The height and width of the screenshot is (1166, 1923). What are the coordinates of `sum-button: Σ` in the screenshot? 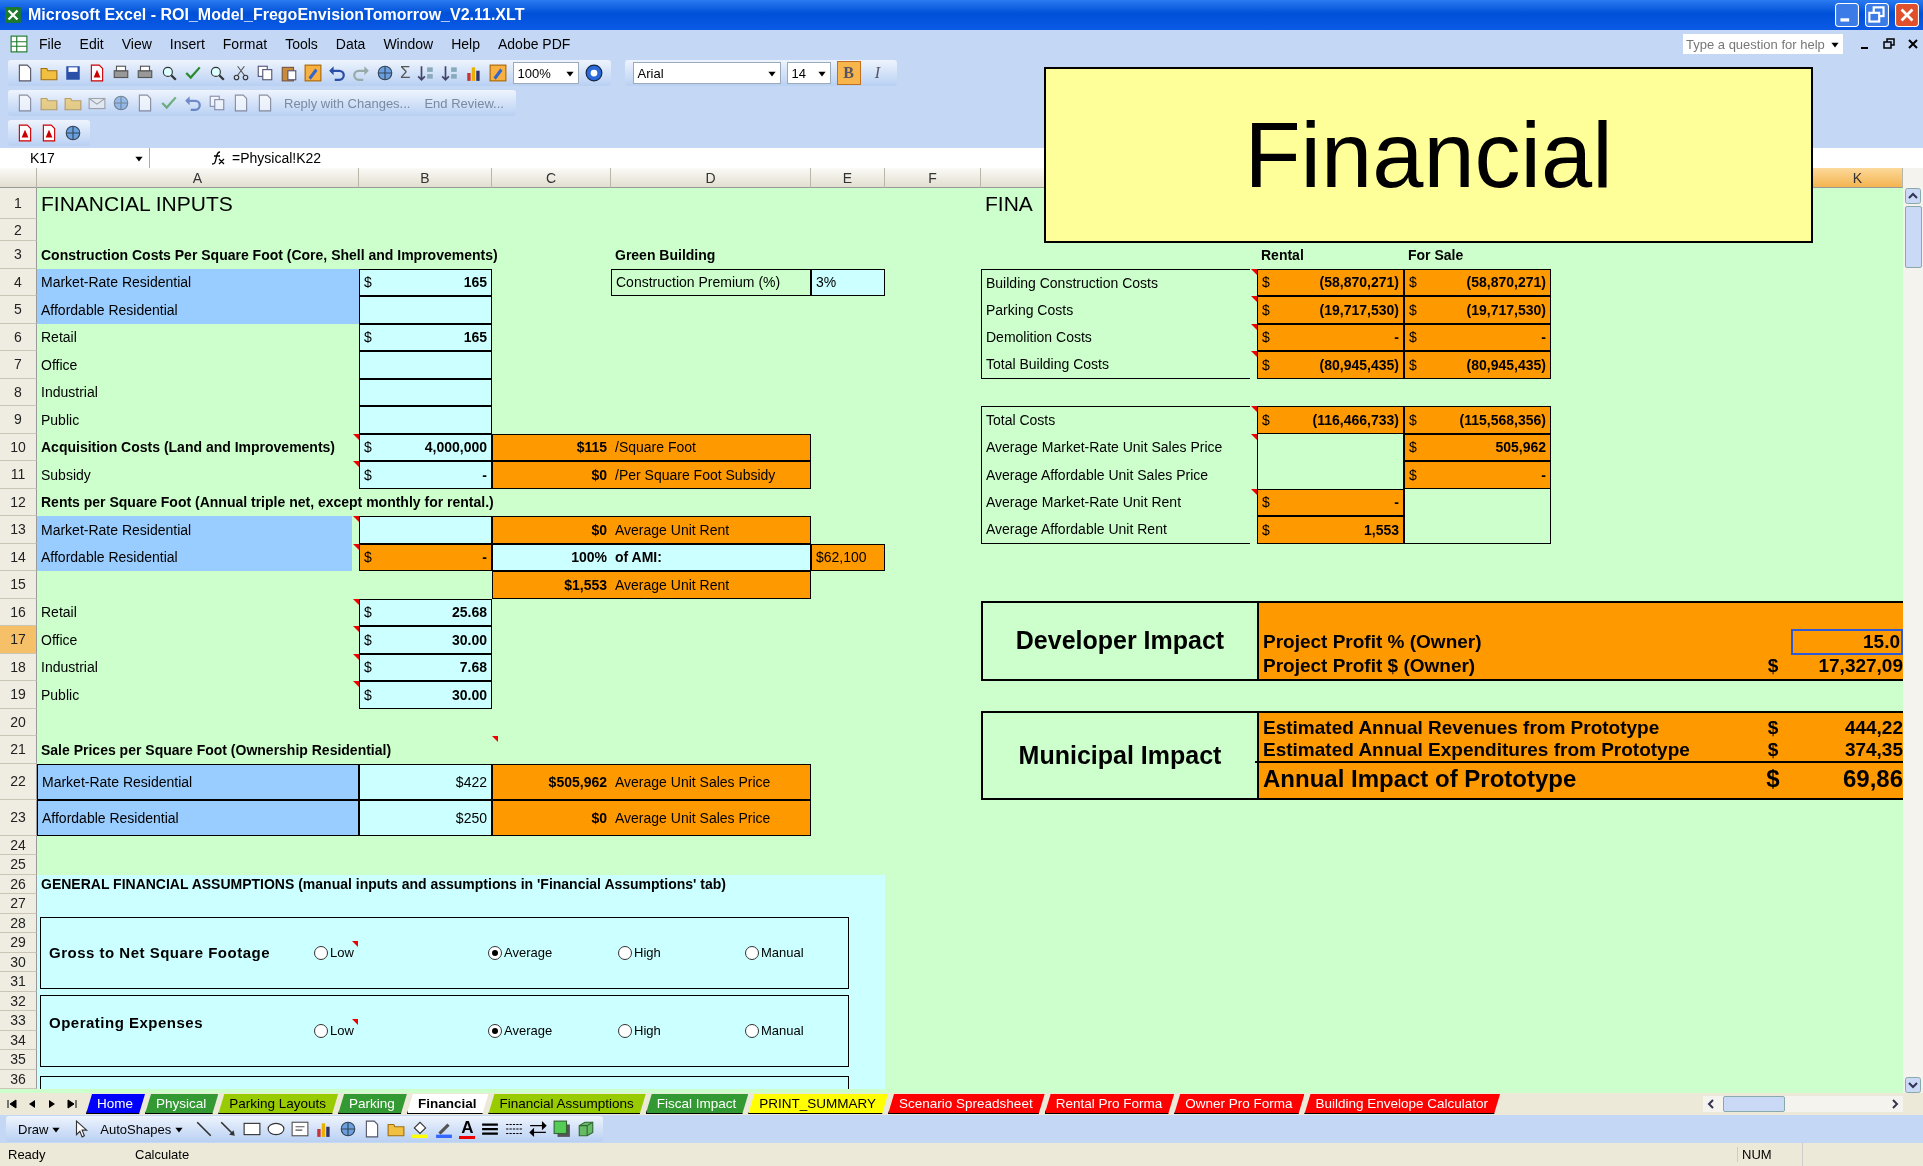 It's located at (405, 73).